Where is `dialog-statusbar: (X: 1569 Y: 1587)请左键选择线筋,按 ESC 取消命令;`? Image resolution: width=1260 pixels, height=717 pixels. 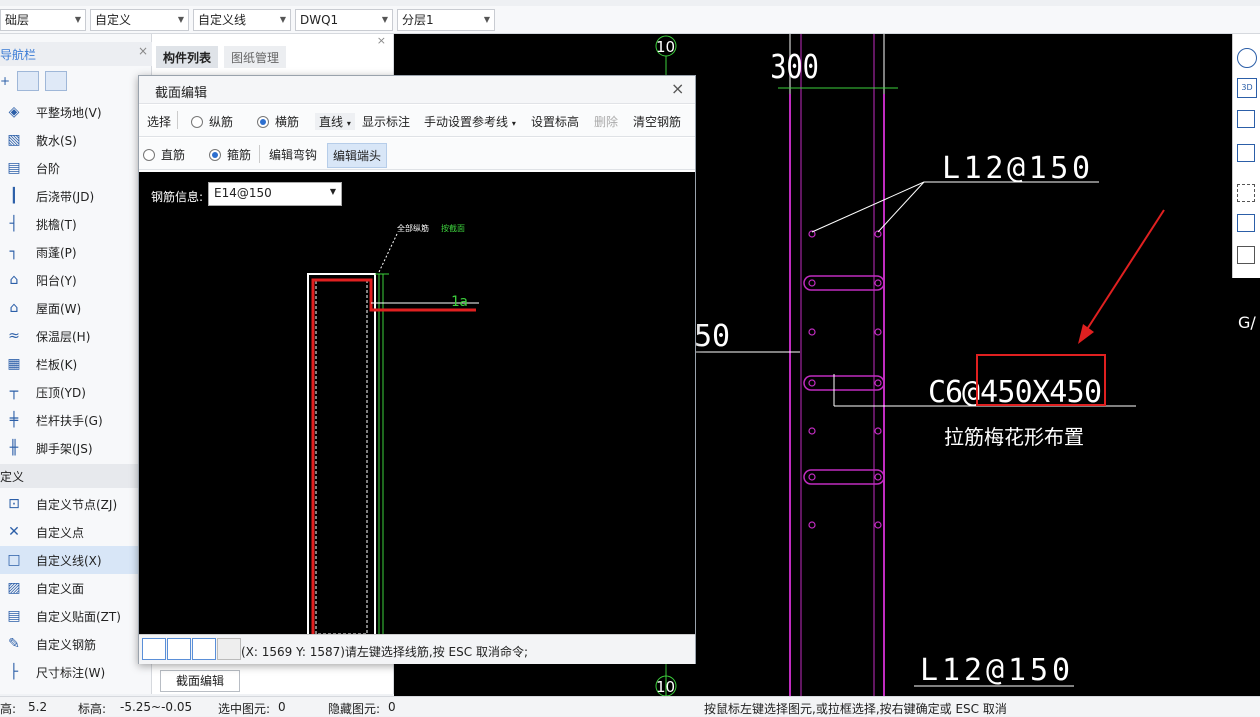 dialog-statusbar: (X: 1569 Y: 1587)请左键选择线筋,按 ESC 取消命令; is located at coordinates (417, 649).